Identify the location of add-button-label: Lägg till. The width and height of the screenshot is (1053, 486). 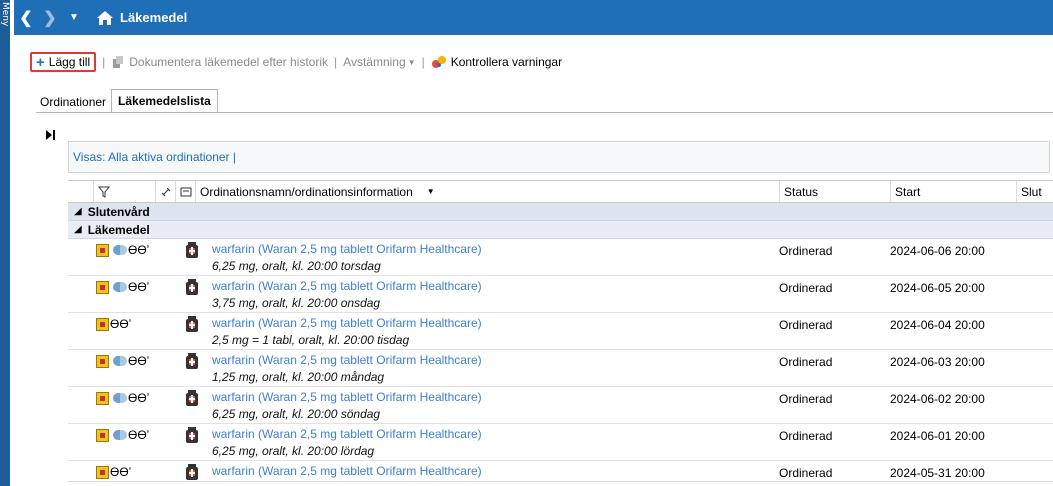
(69, 62).